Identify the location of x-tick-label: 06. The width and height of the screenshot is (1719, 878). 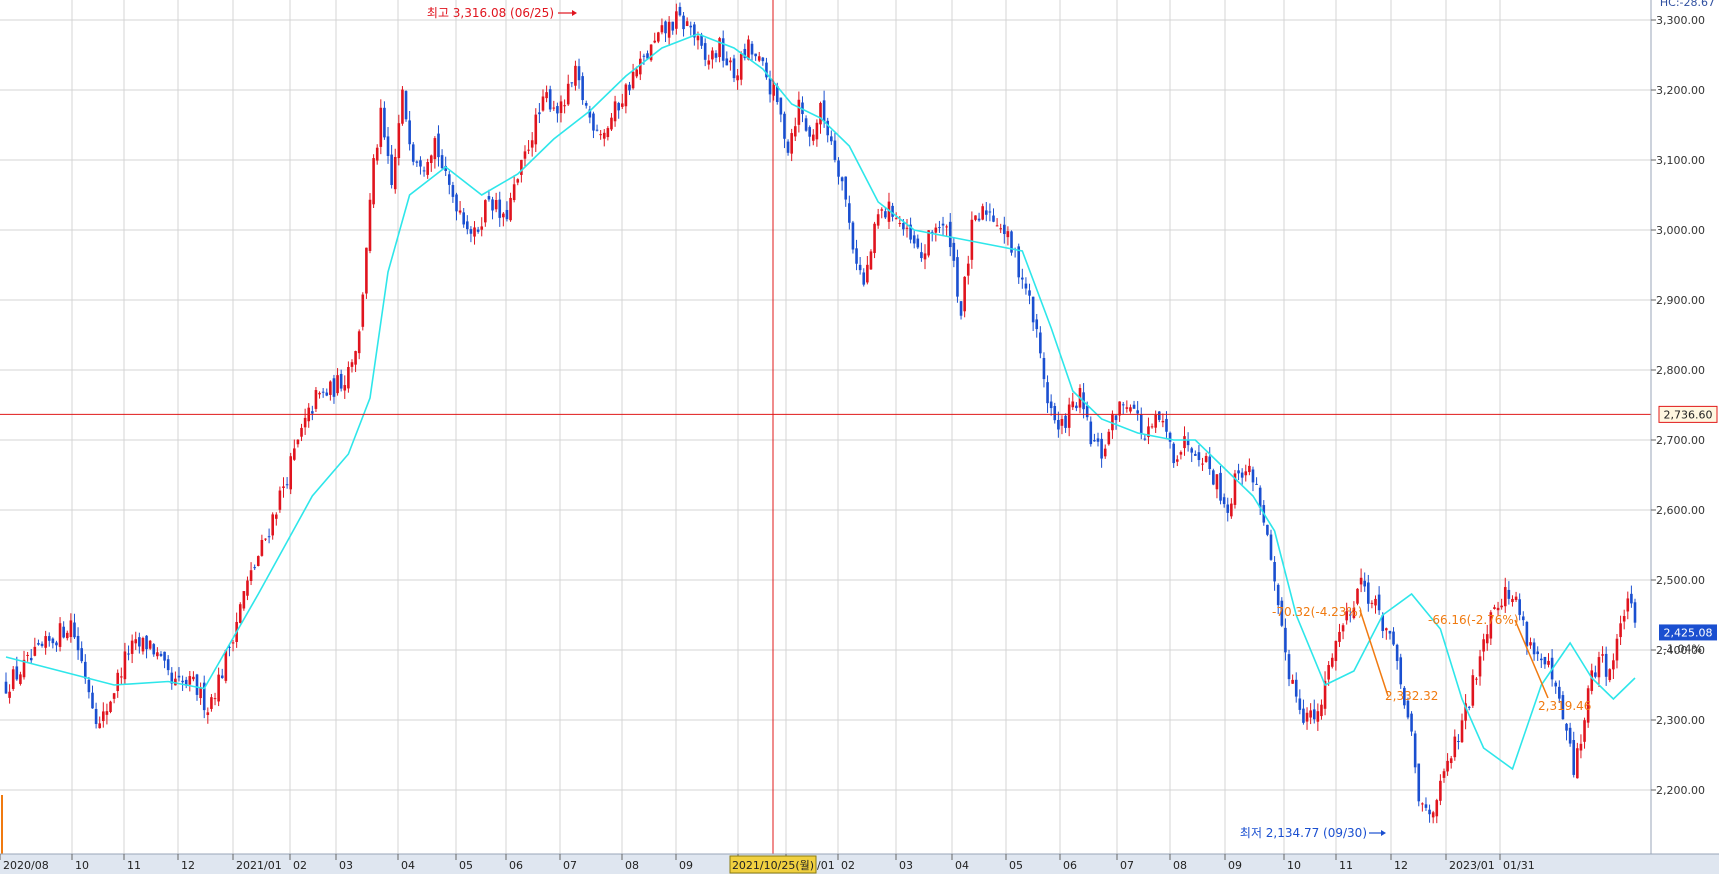
(1070, 865).